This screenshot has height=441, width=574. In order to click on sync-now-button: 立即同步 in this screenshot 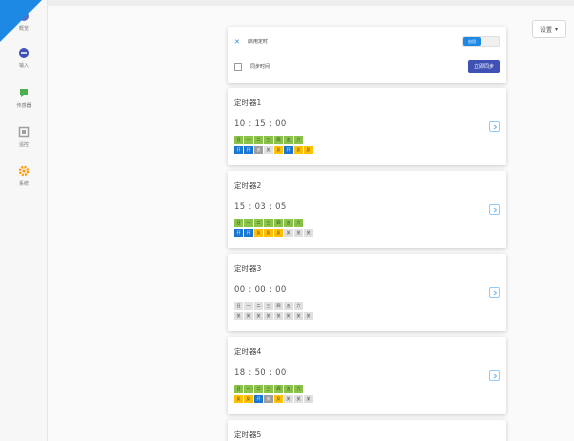, I will do `click(483, 66)`.